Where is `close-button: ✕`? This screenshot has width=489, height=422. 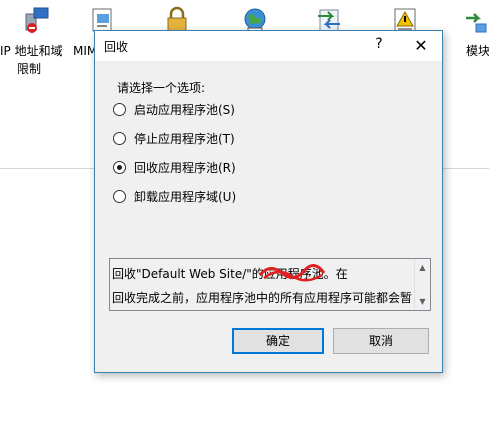
close-button: ✕ is located at coordinates (421, 46).